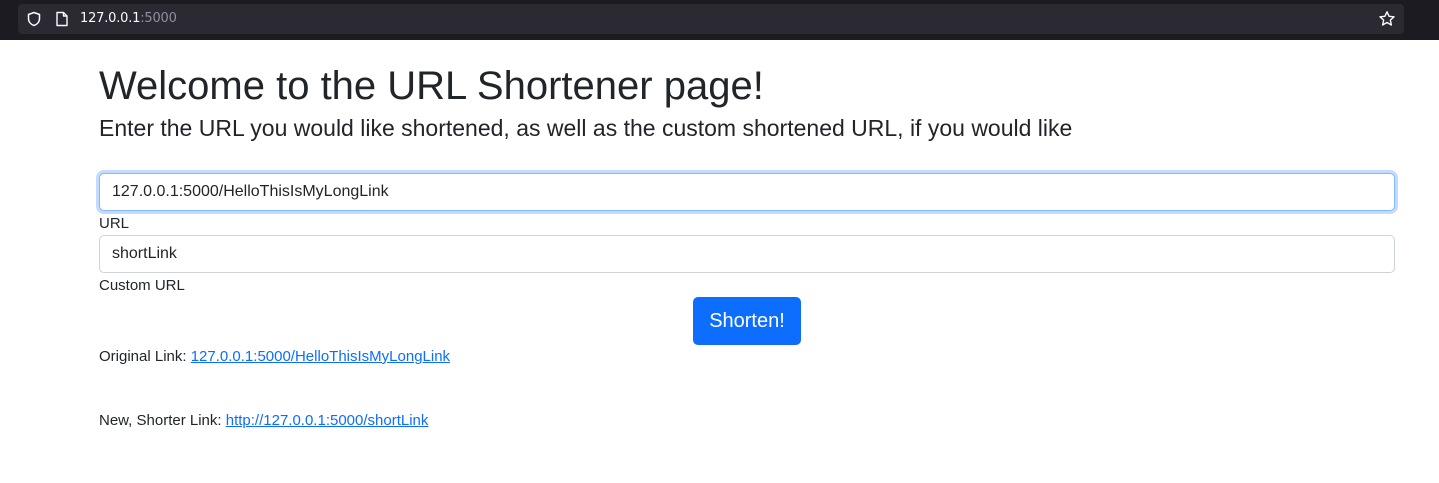 This screenshot has height=483, width=1439. I want to click on url-host: 127.0.0.1, so click(110, 18).